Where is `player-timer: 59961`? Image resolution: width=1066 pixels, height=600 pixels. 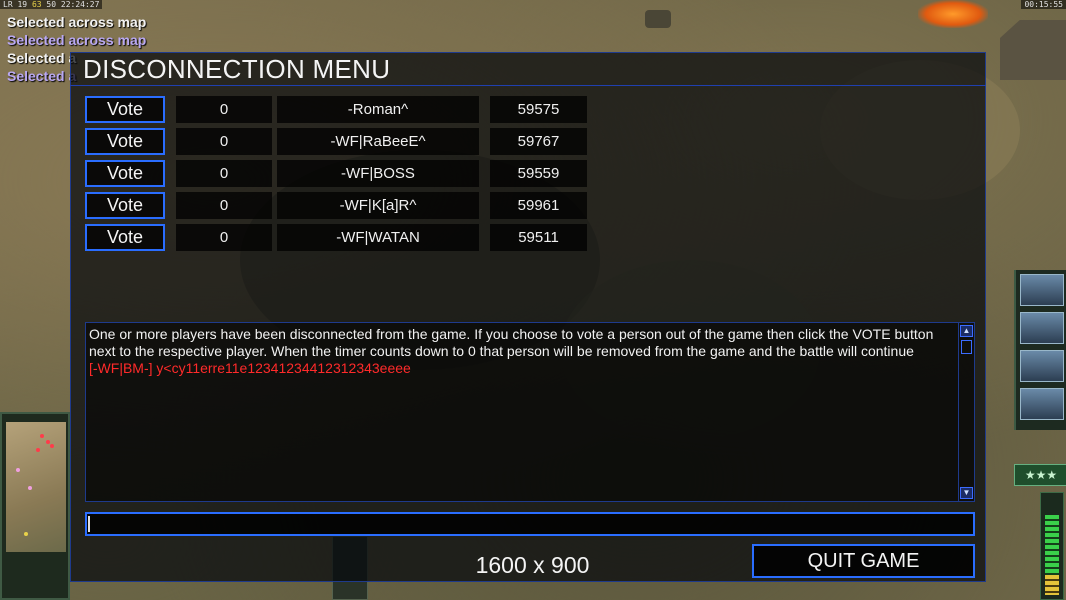
player-timer: 59961 is located at coordinates (538, 205).